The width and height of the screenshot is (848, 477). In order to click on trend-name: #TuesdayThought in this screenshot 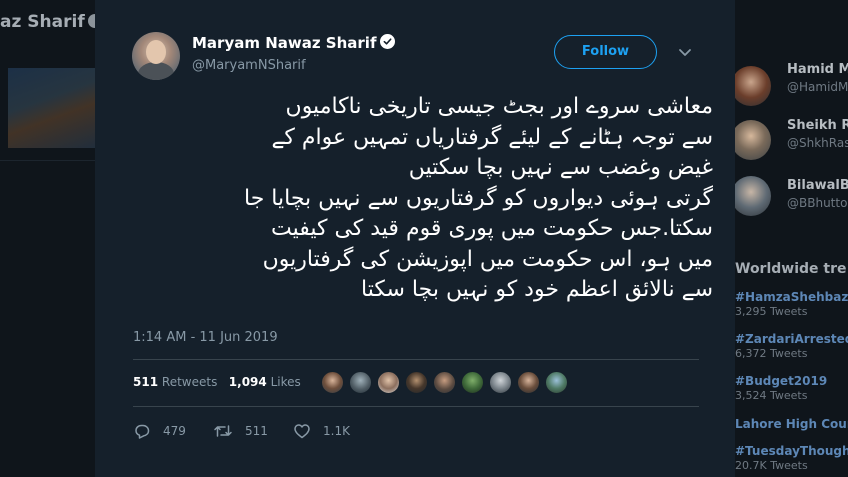, I will do `click(791, 451)`.